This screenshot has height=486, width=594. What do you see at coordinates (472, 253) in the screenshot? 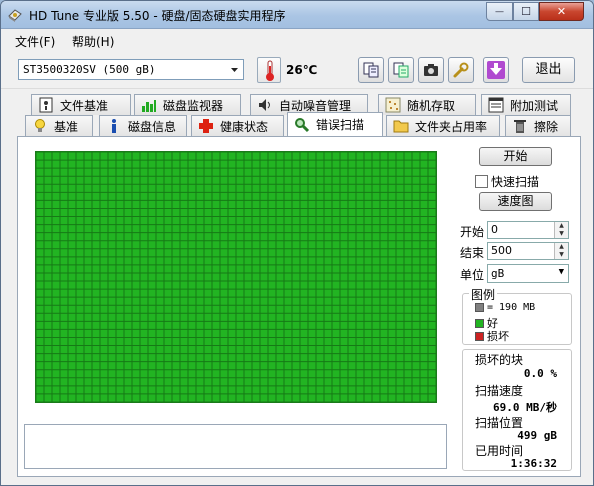
I see `end-label: 结束` at bounding box center [472, 253].